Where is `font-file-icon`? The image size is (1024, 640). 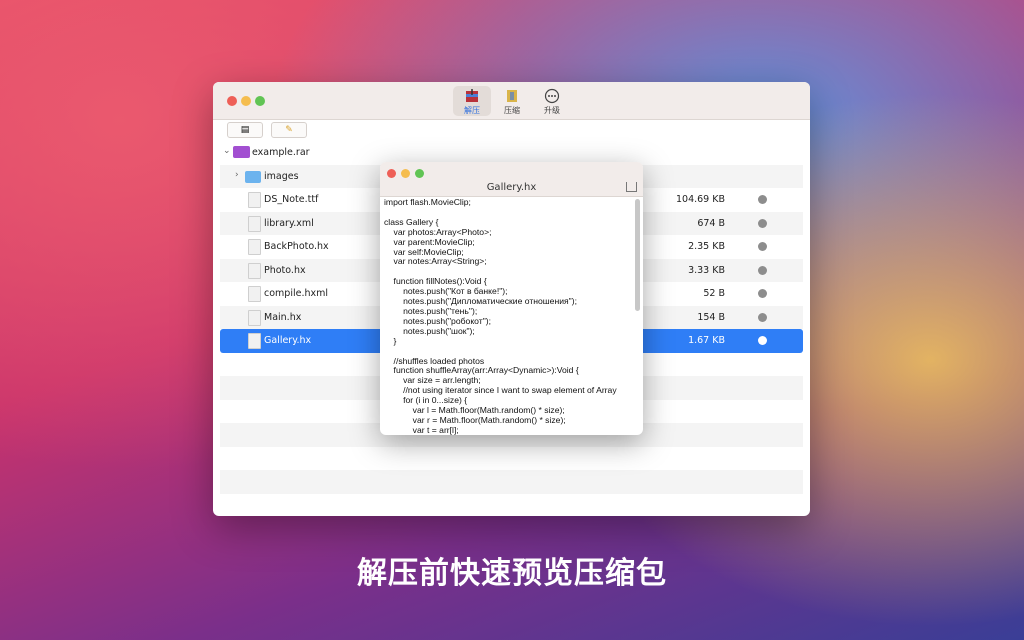 font-file-icon is located at coordinates (254, 200).